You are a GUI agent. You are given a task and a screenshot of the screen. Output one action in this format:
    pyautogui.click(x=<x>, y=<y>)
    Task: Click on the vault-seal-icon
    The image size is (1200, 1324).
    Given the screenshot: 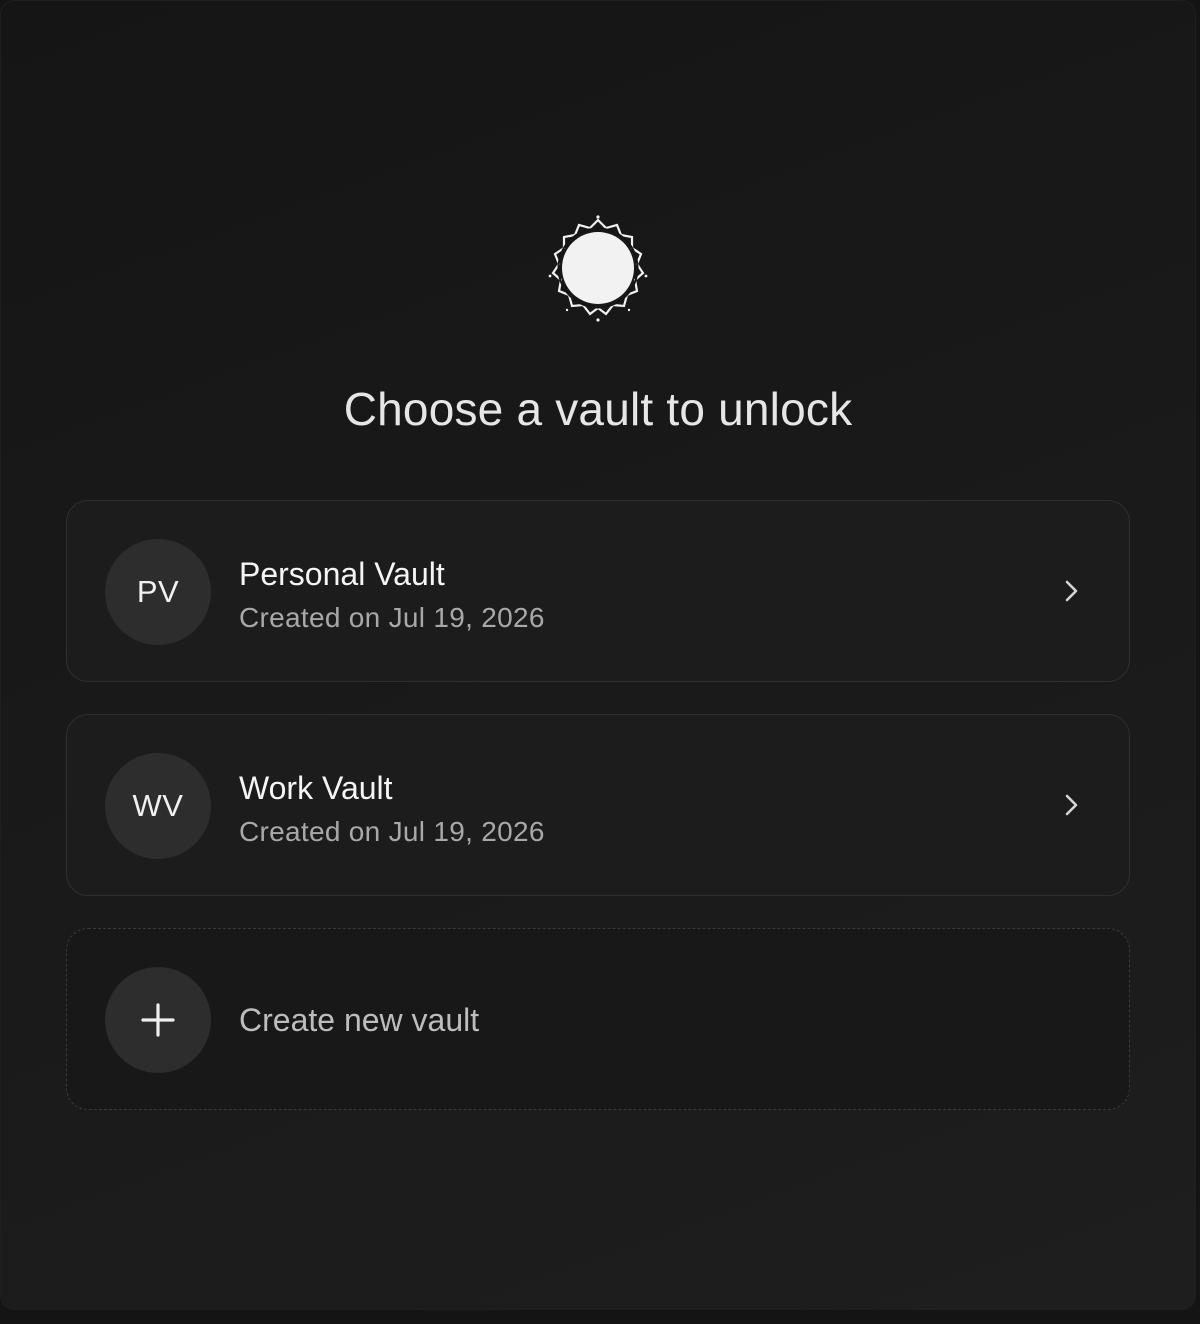 What is the action you would take?
    pyautogui.click(x=598, y=268)
    